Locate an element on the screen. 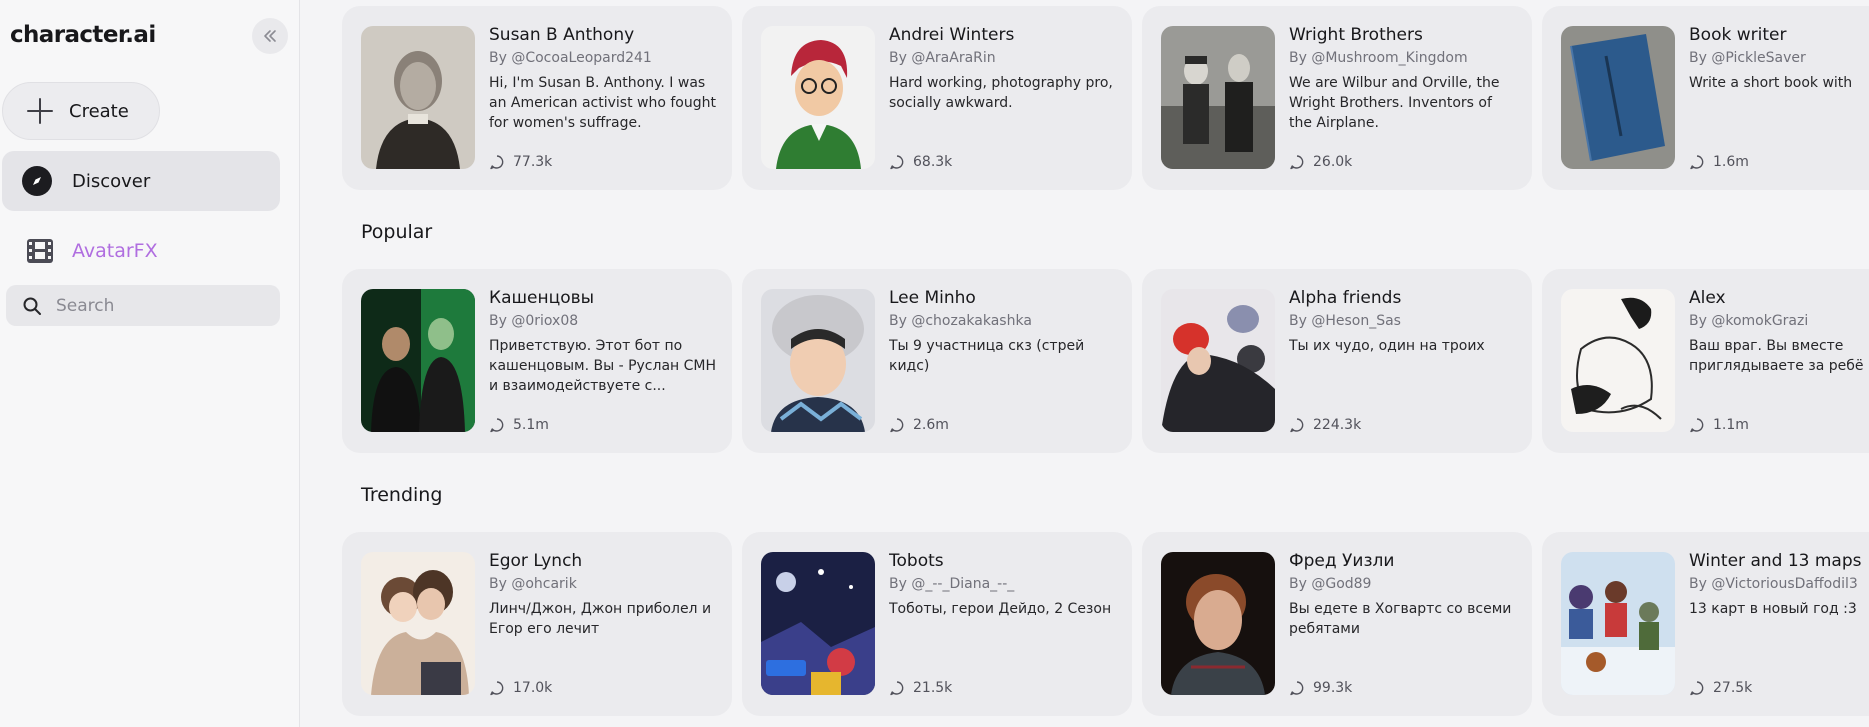 The image size is (1869, 727). chat-count-value: 99.3k is located at coordinates (1333, 688).